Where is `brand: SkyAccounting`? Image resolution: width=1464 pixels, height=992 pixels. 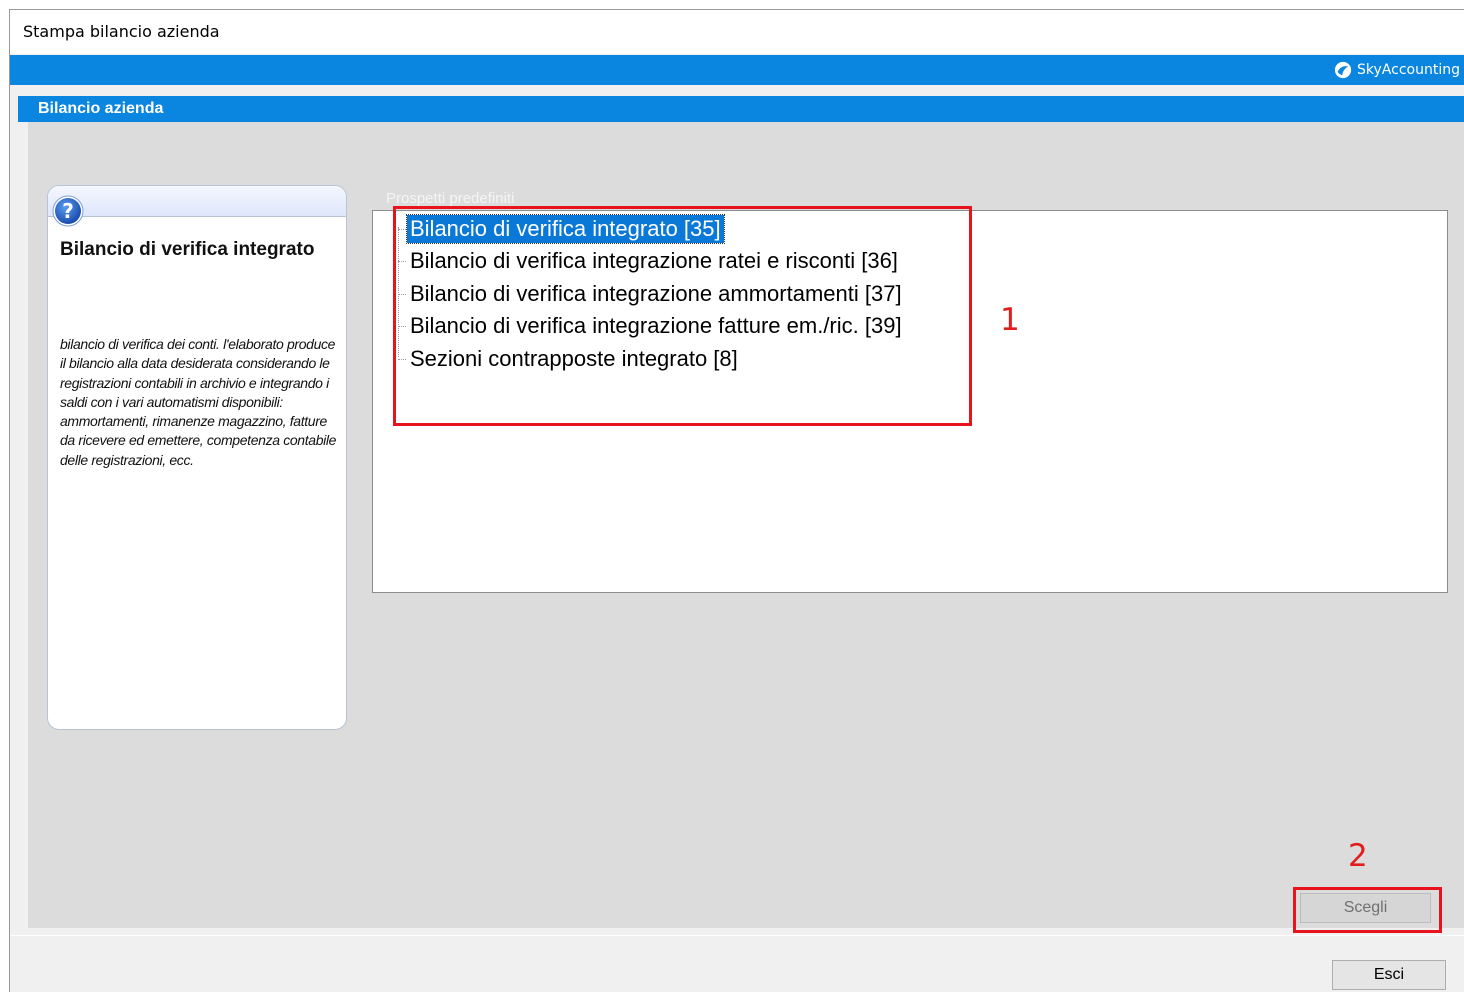
brand: SkyAccounting is located at coordinates (1397, 70).